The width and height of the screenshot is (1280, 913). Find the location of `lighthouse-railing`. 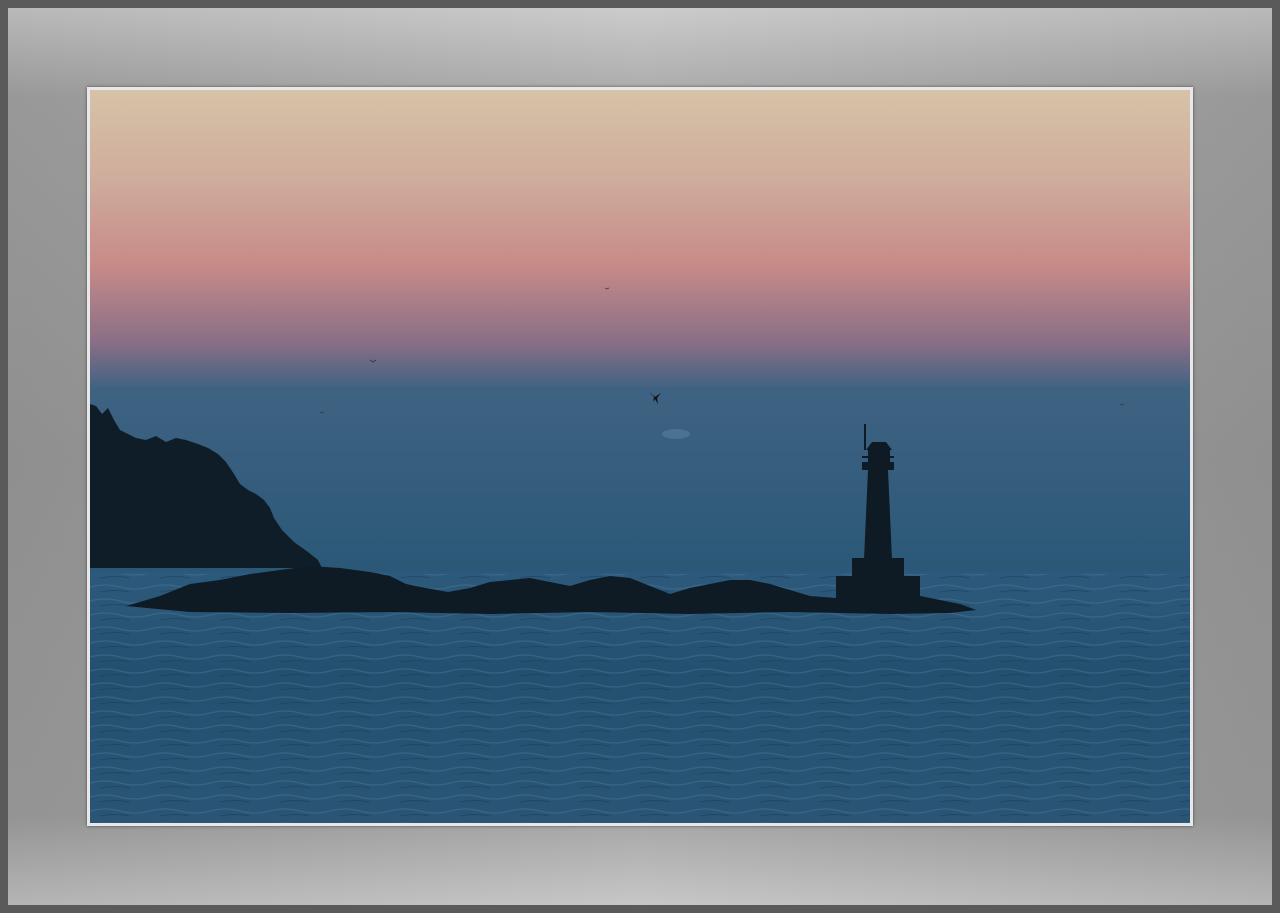

lighthouse-railing is located at coordinates (878, 457).